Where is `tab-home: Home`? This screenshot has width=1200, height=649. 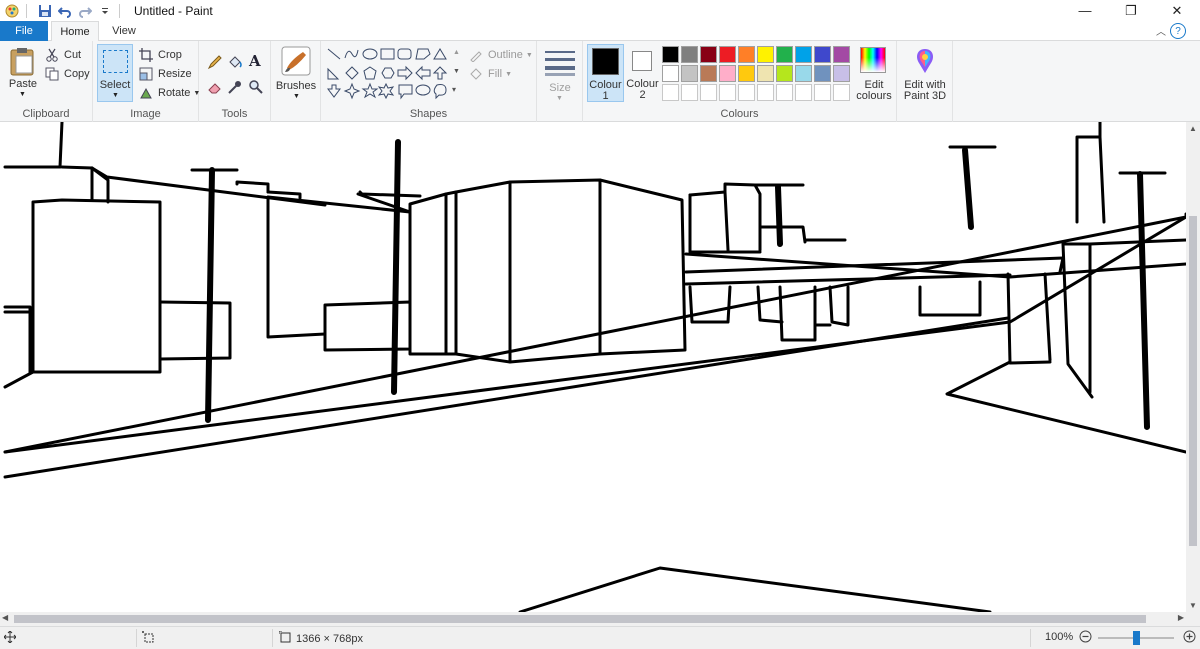
tab-home: Home is located at coordinates (75, 31).